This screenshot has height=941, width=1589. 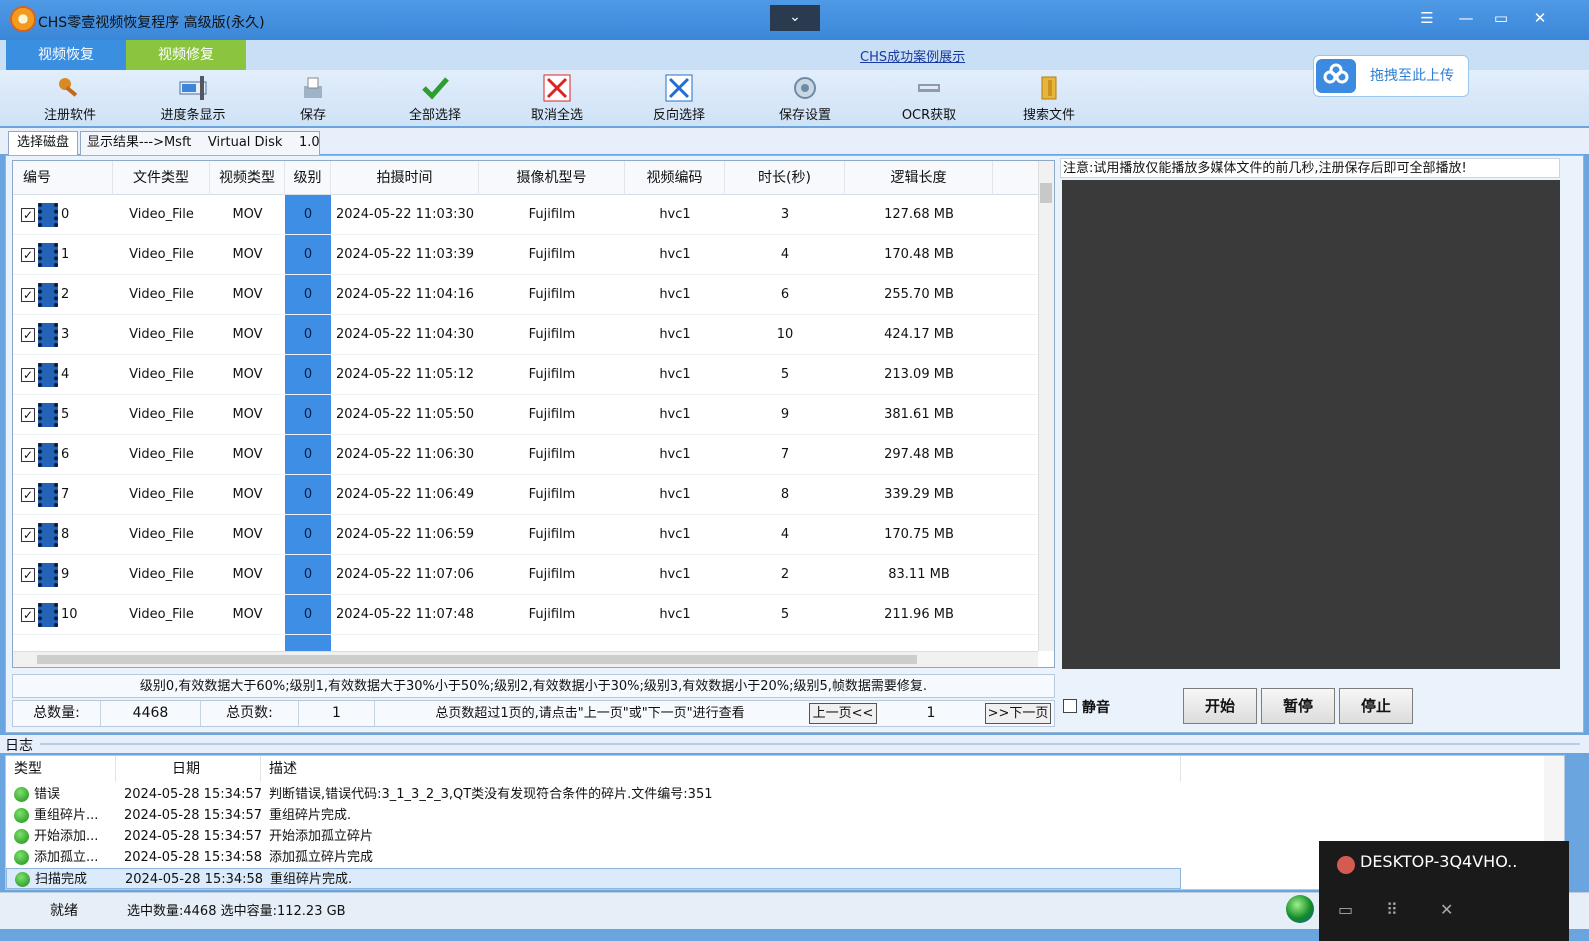 I want to click on ocr-button: OCR获取, so click(x=929, y=100).